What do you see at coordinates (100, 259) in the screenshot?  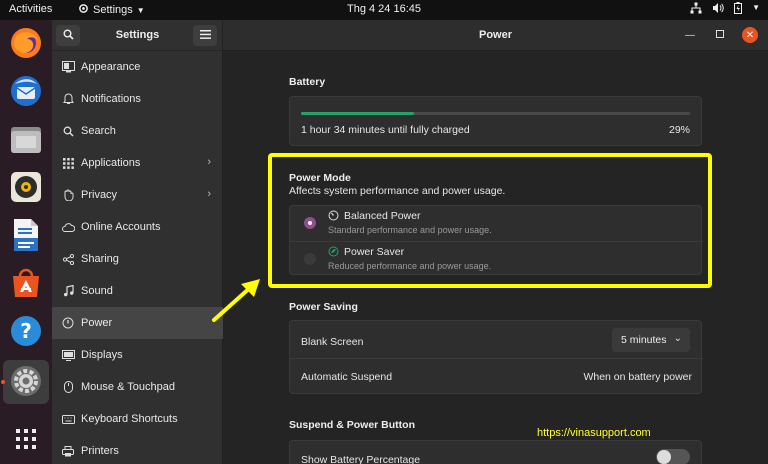 I see `sidebar-item-label: Sharing` at bounding box center [100, 259].